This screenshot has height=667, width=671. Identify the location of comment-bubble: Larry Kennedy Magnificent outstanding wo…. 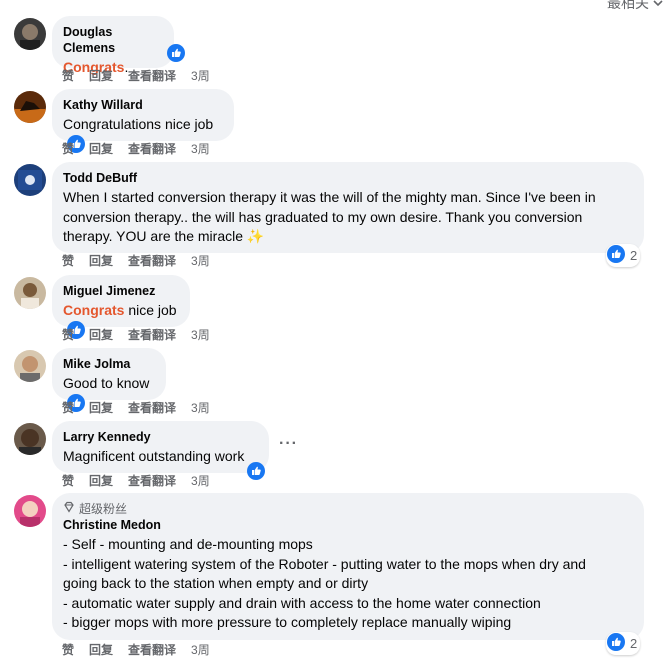
(160, 447).